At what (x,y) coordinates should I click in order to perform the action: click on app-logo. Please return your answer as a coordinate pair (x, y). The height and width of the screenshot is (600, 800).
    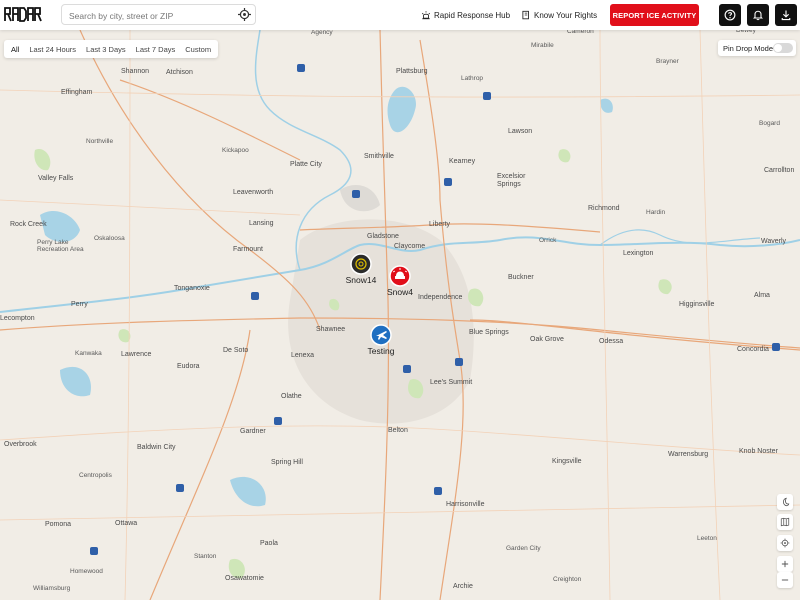
    Looking at the image, I should click on (23, 15).